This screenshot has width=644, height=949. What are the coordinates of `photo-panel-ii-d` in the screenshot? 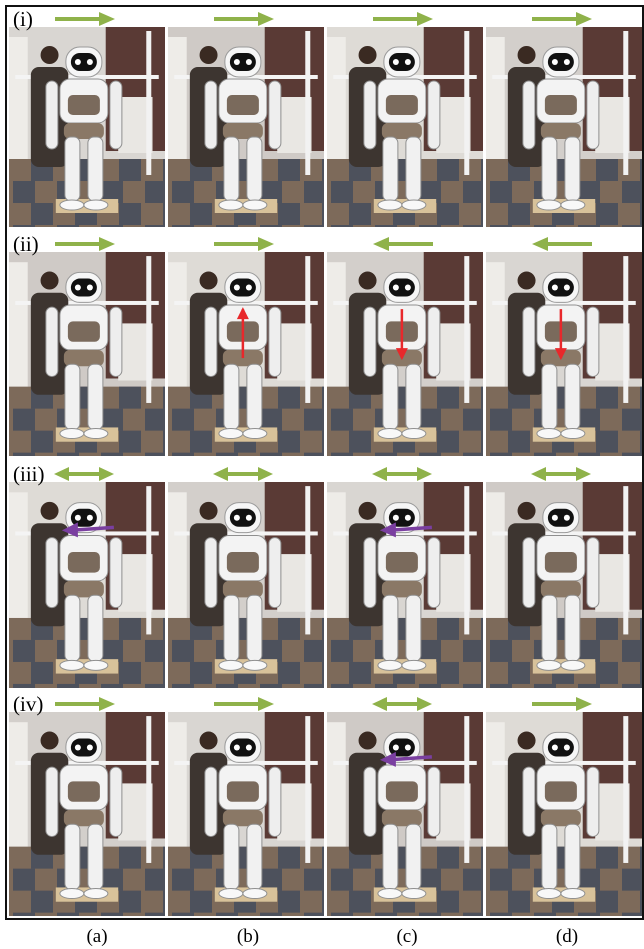 It's located at (564, 354).